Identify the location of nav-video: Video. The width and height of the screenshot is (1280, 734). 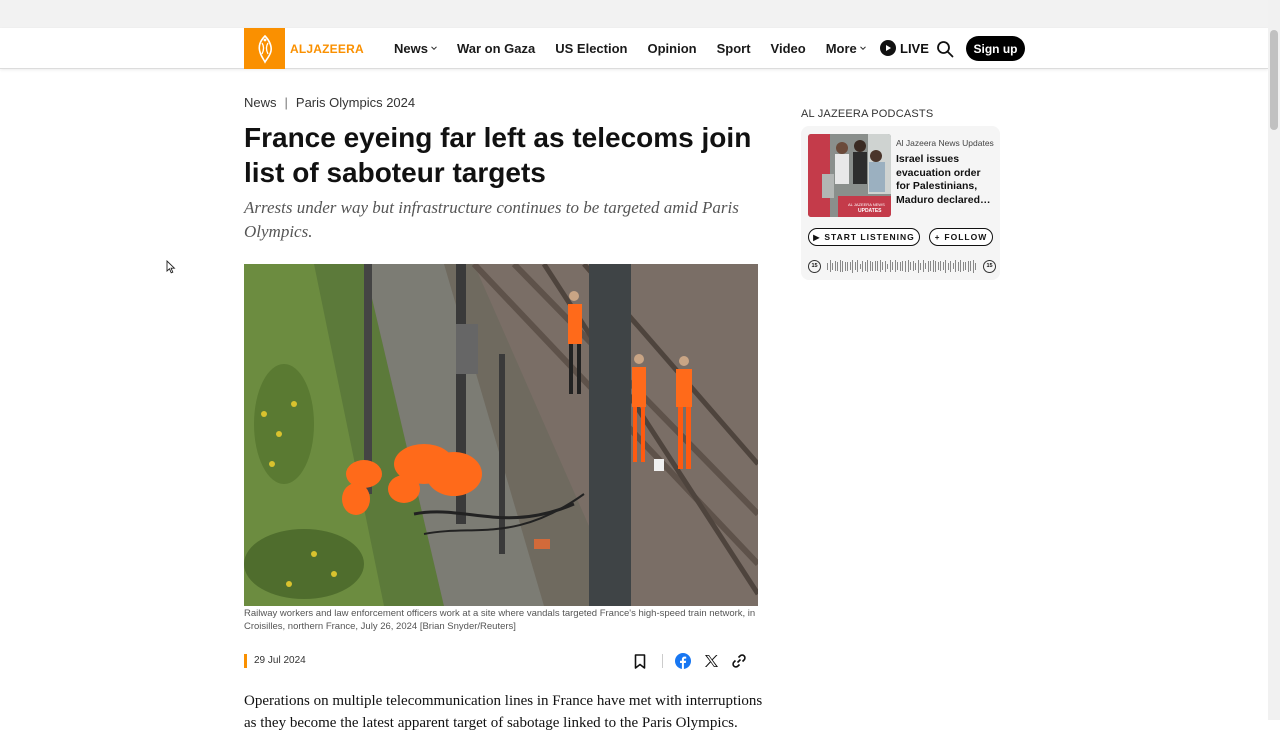
(788, 48).